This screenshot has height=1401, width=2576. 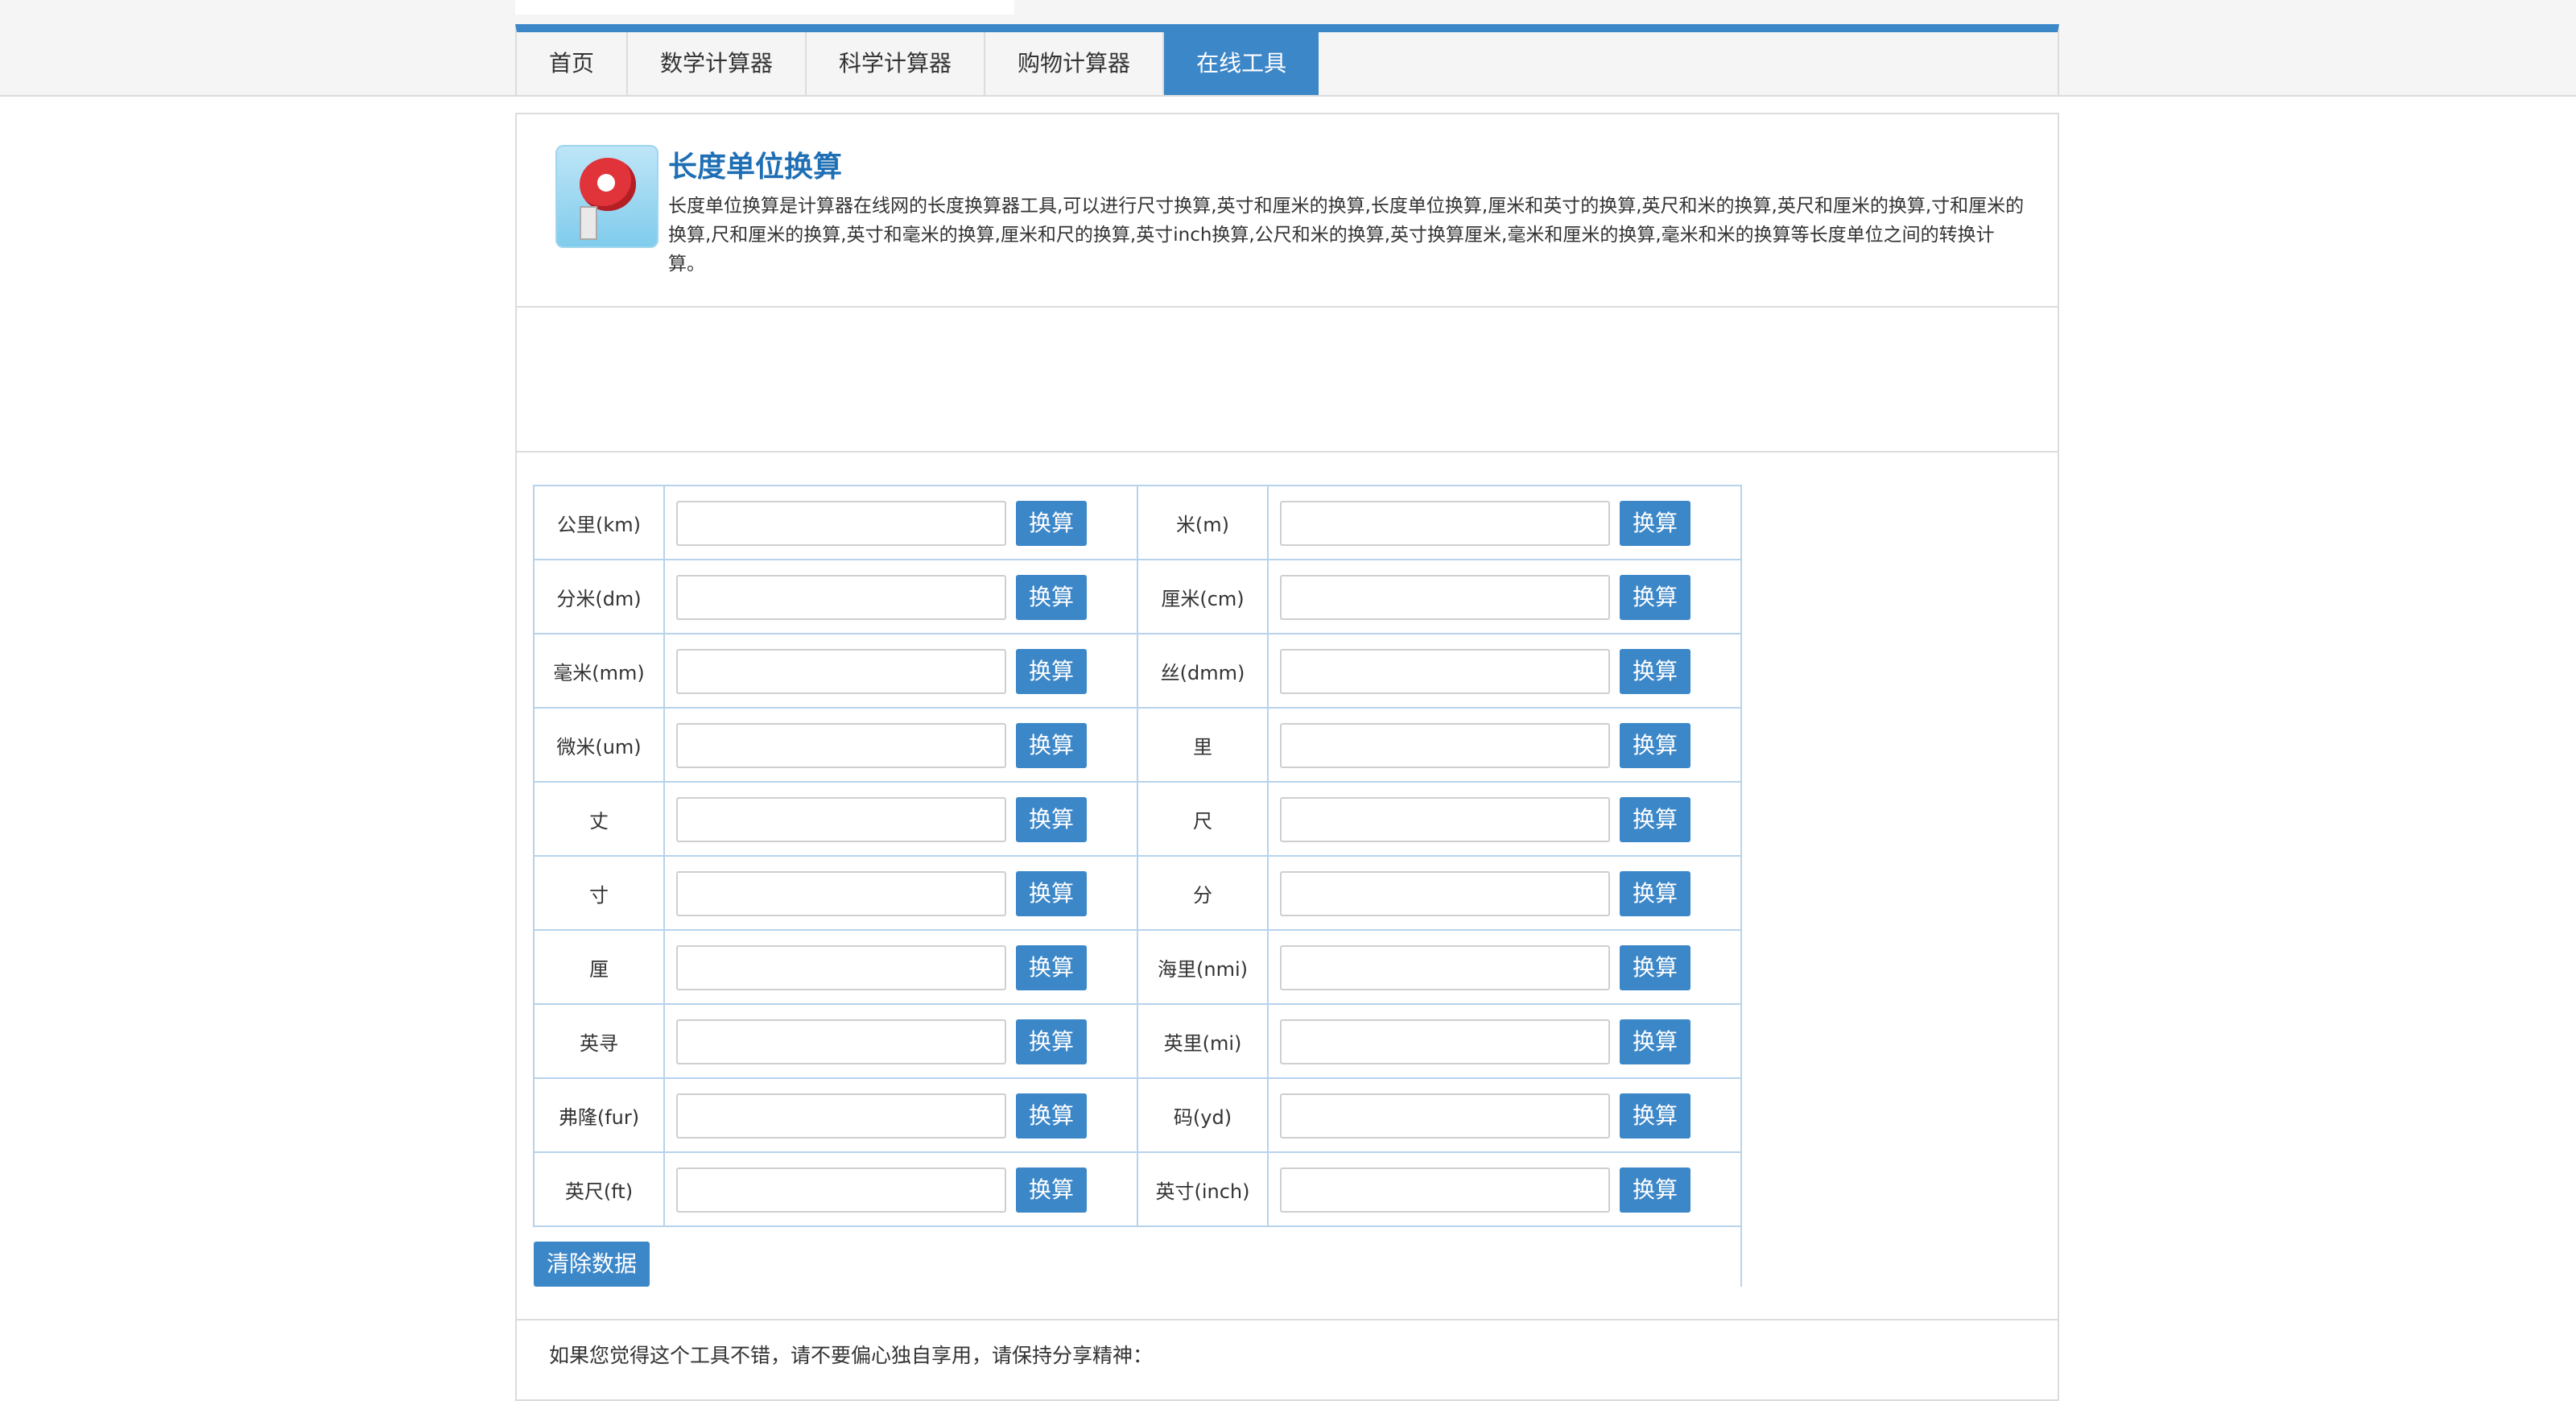 I want to click on unit-label: 分米(dm), so click(x=599, y=596).